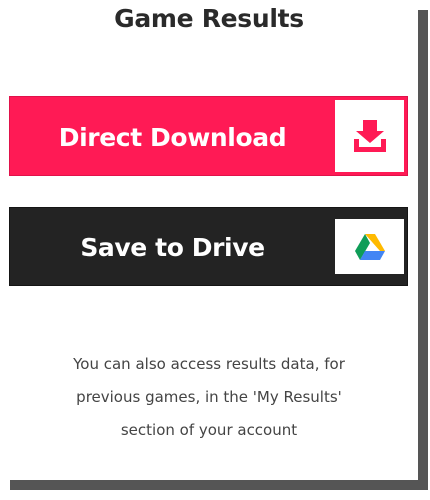 The image size is (430, 500). I want to click on save-to-drive-button: Save to Drive, so click(208, 246).